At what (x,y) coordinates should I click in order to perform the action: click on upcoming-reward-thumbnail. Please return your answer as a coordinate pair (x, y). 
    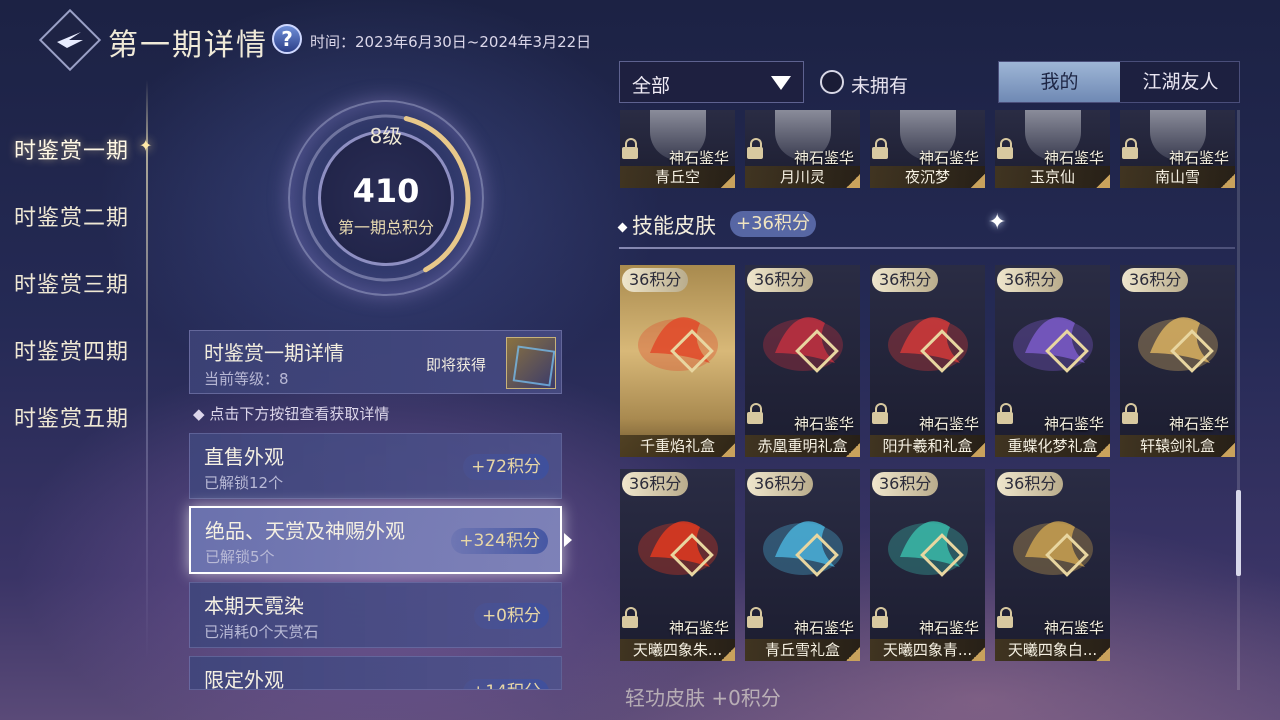
    Looking at the image, I should click on (531, 363).